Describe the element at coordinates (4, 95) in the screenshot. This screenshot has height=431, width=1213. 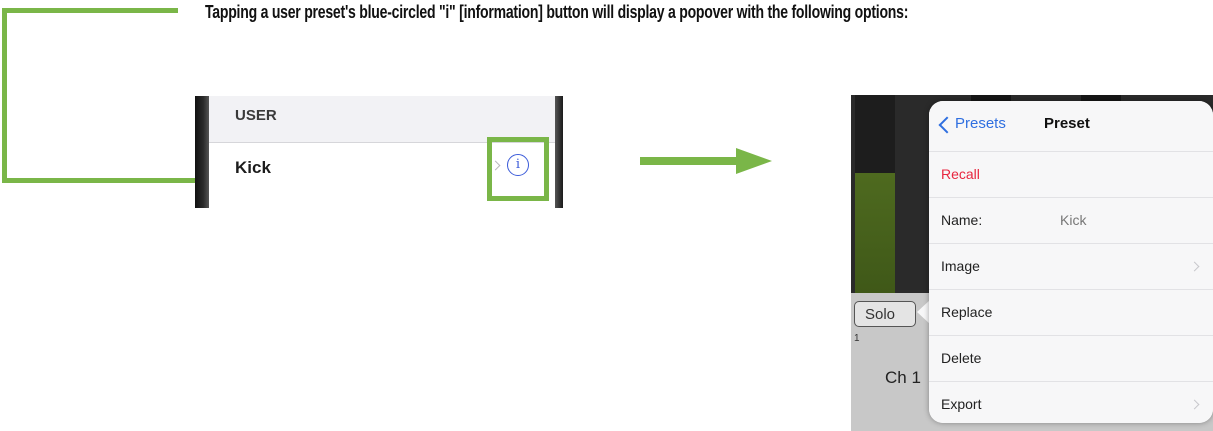
I see `callout-line-left` at that location.